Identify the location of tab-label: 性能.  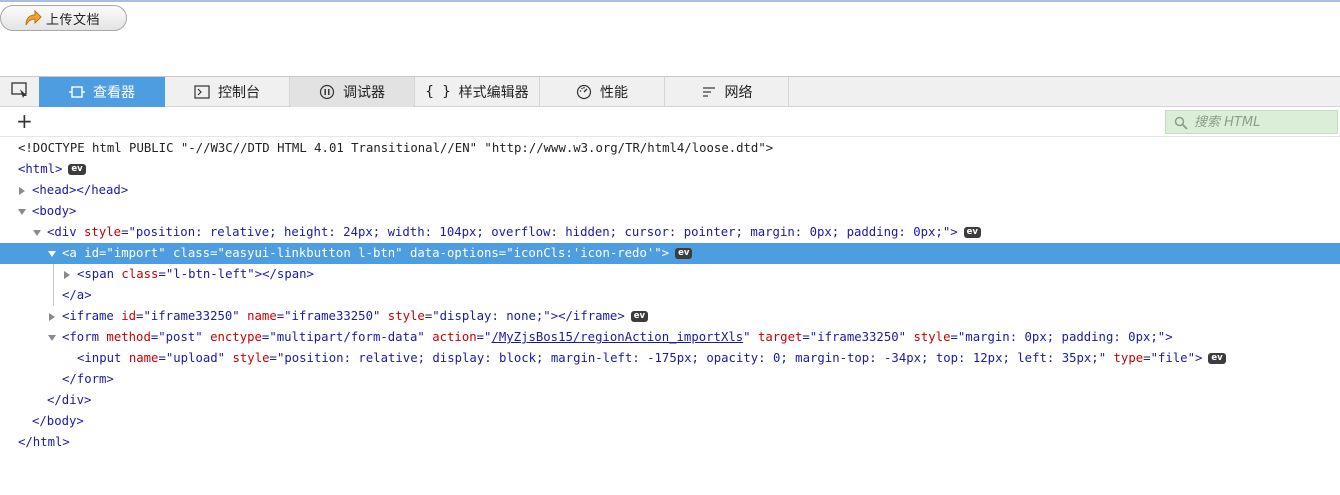
(614, 93).